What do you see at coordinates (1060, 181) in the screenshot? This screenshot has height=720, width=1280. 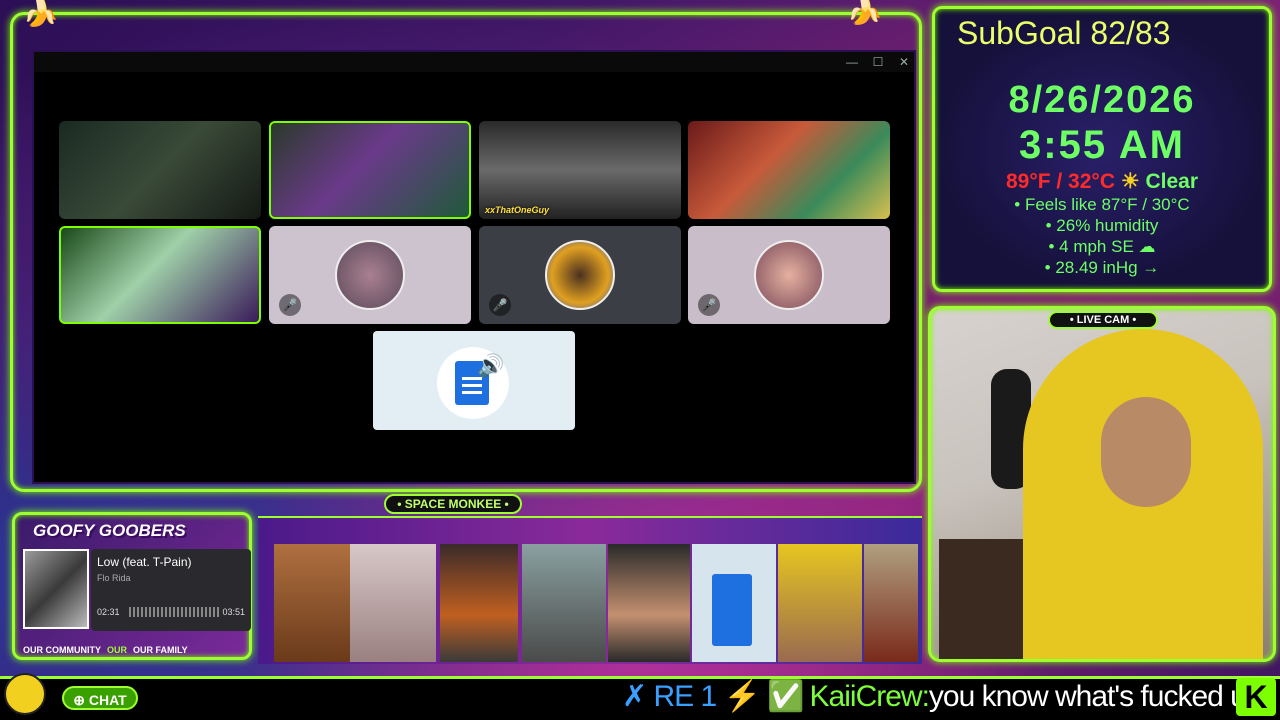 I see `temperature-value: 89°F / 32°C` at bounding box center [1060, 181].